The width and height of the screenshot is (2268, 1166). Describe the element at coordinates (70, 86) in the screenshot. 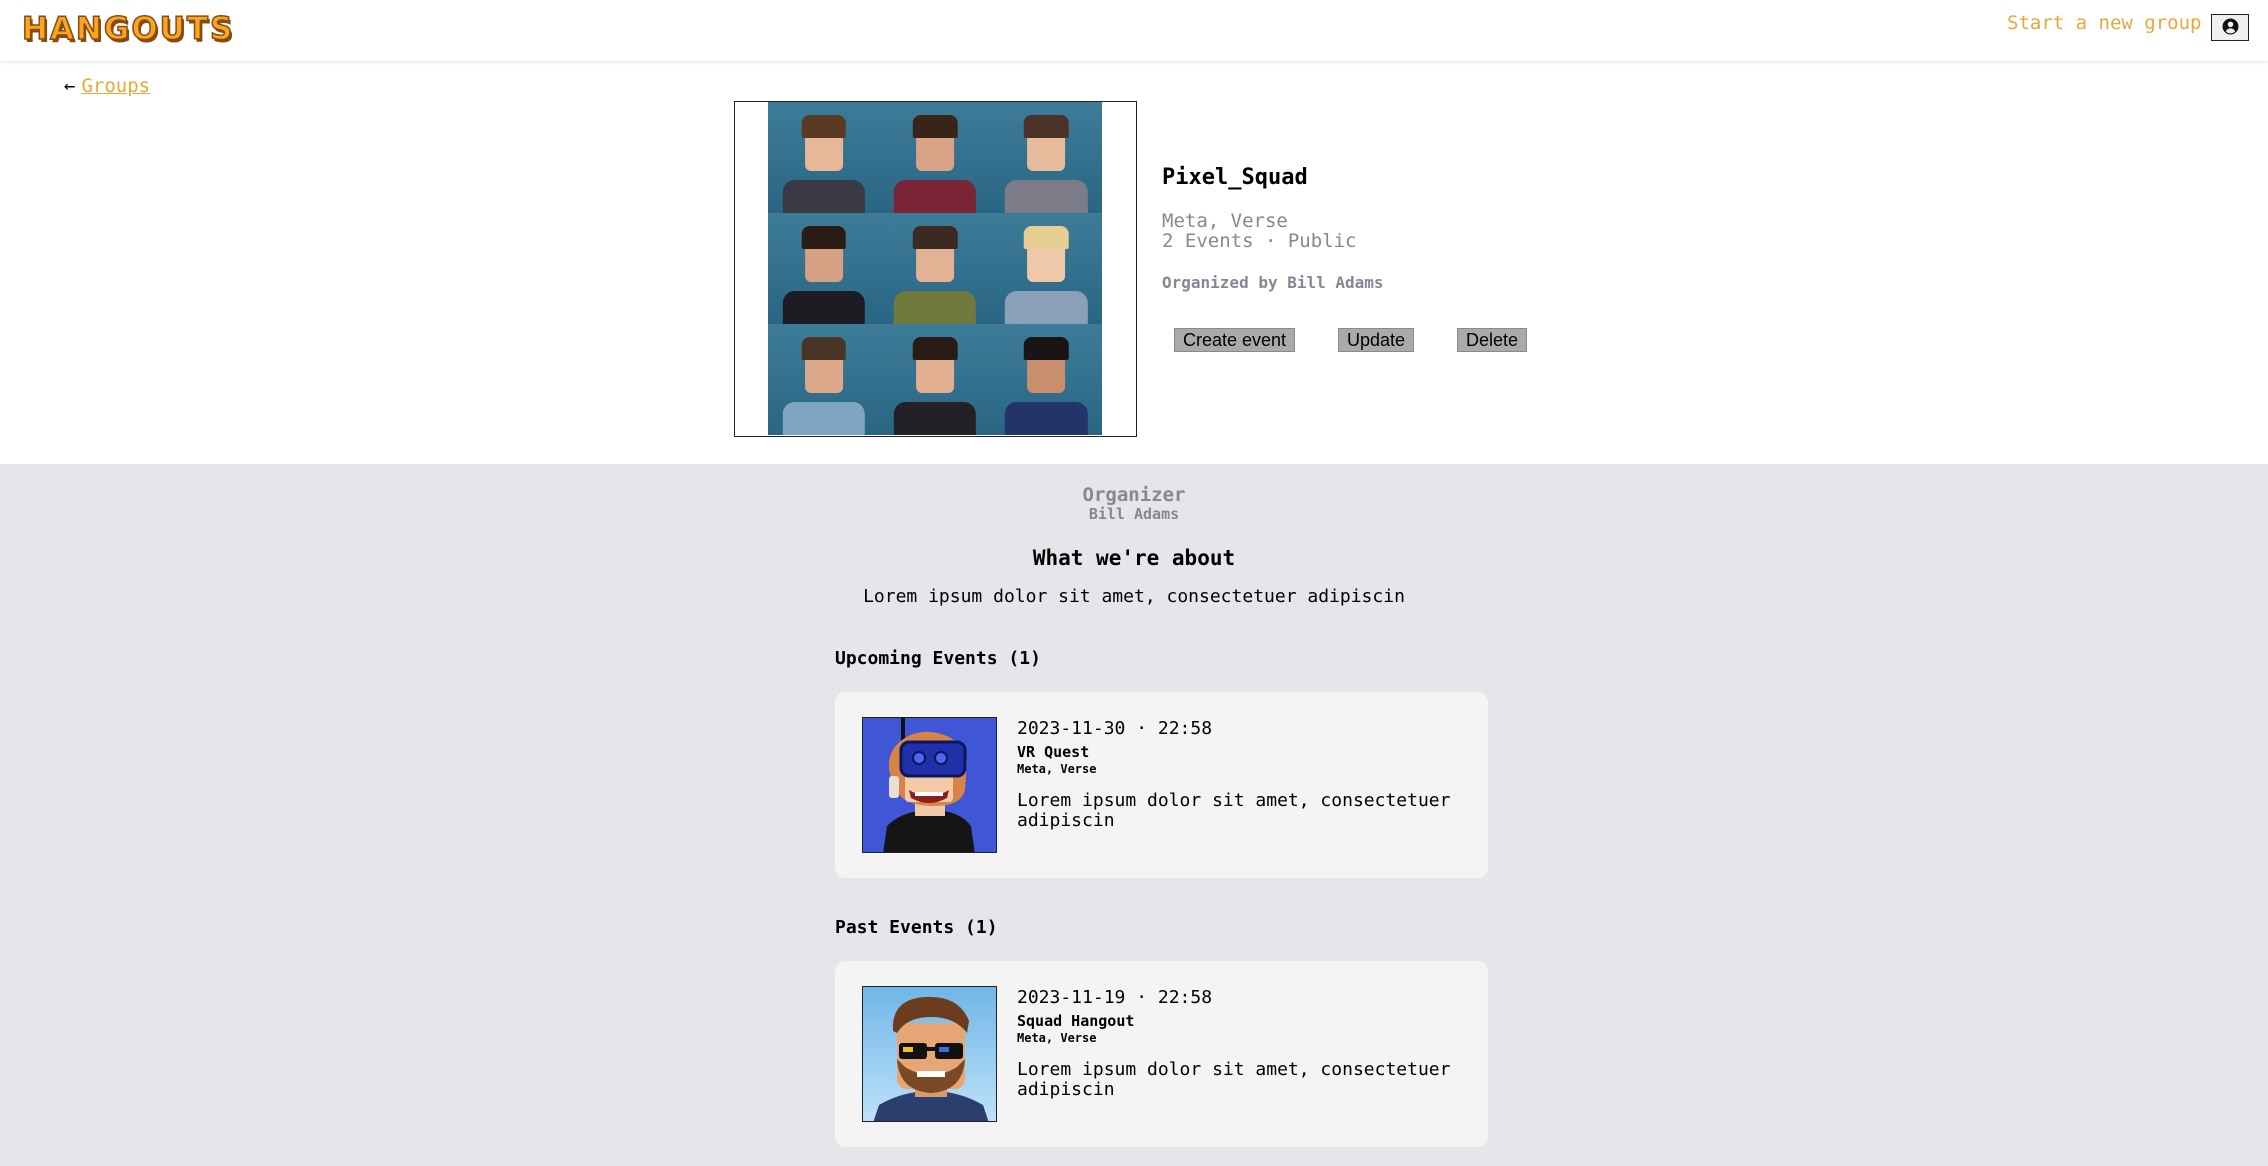

I see `back-arrow-icon: ←` at that location.